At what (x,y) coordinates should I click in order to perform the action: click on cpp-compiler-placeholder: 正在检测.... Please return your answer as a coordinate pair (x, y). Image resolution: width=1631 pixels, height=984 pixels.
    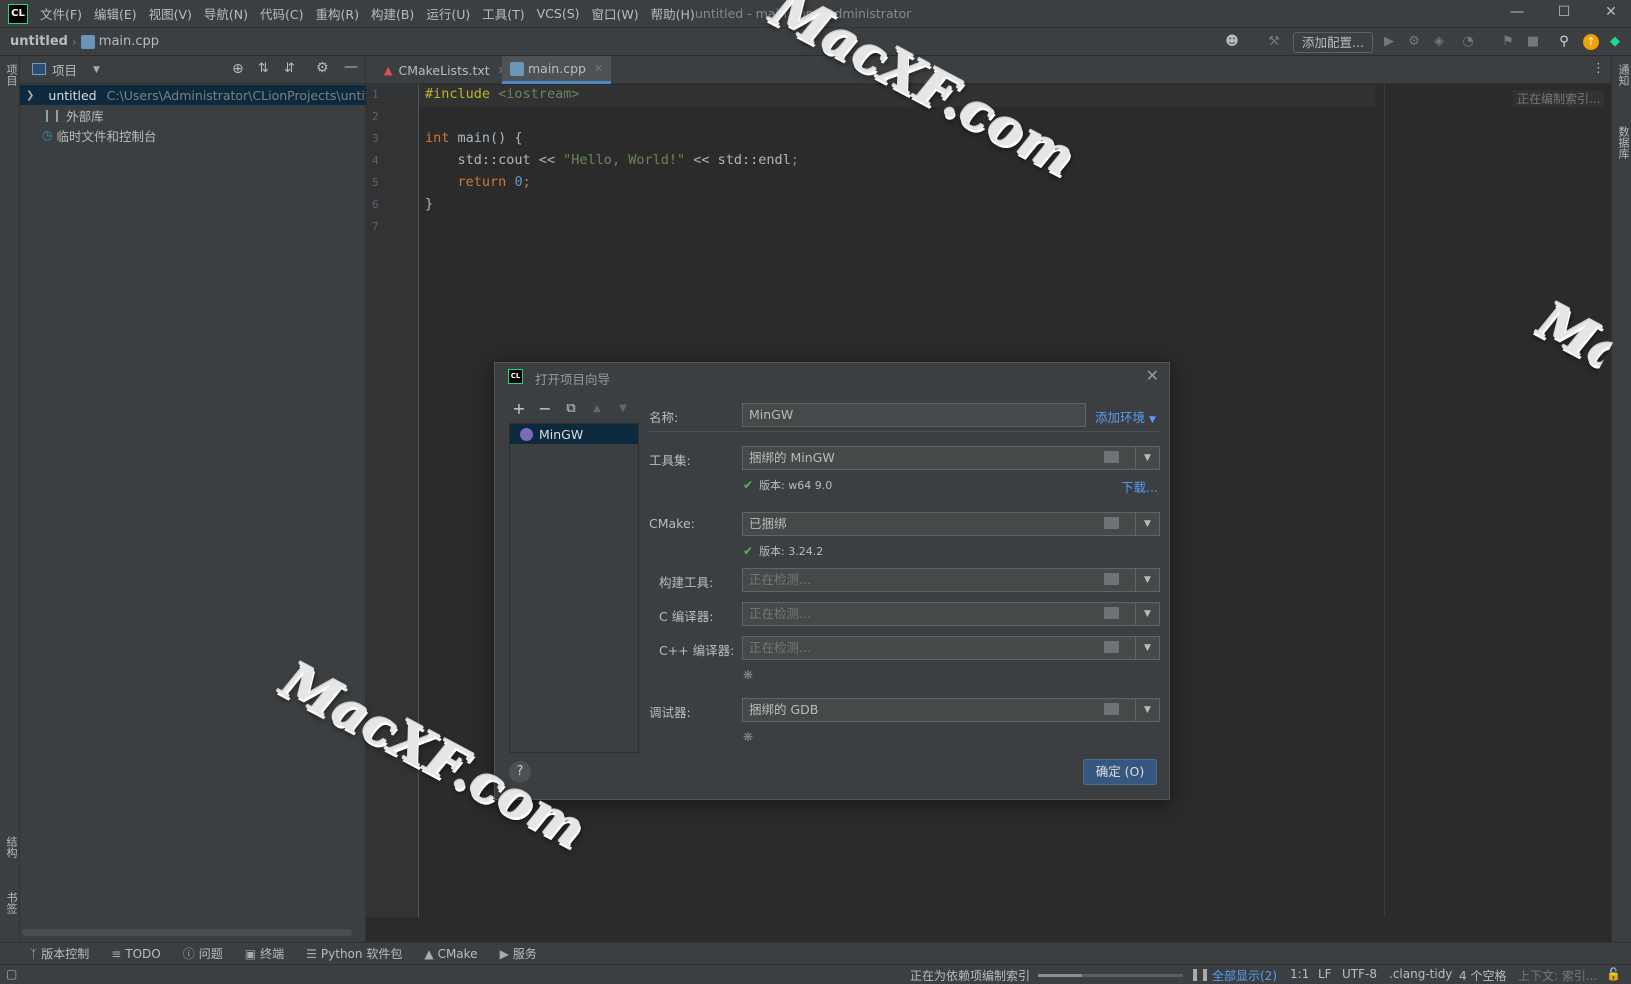
    Looking at the image, I should click on (780, 647).